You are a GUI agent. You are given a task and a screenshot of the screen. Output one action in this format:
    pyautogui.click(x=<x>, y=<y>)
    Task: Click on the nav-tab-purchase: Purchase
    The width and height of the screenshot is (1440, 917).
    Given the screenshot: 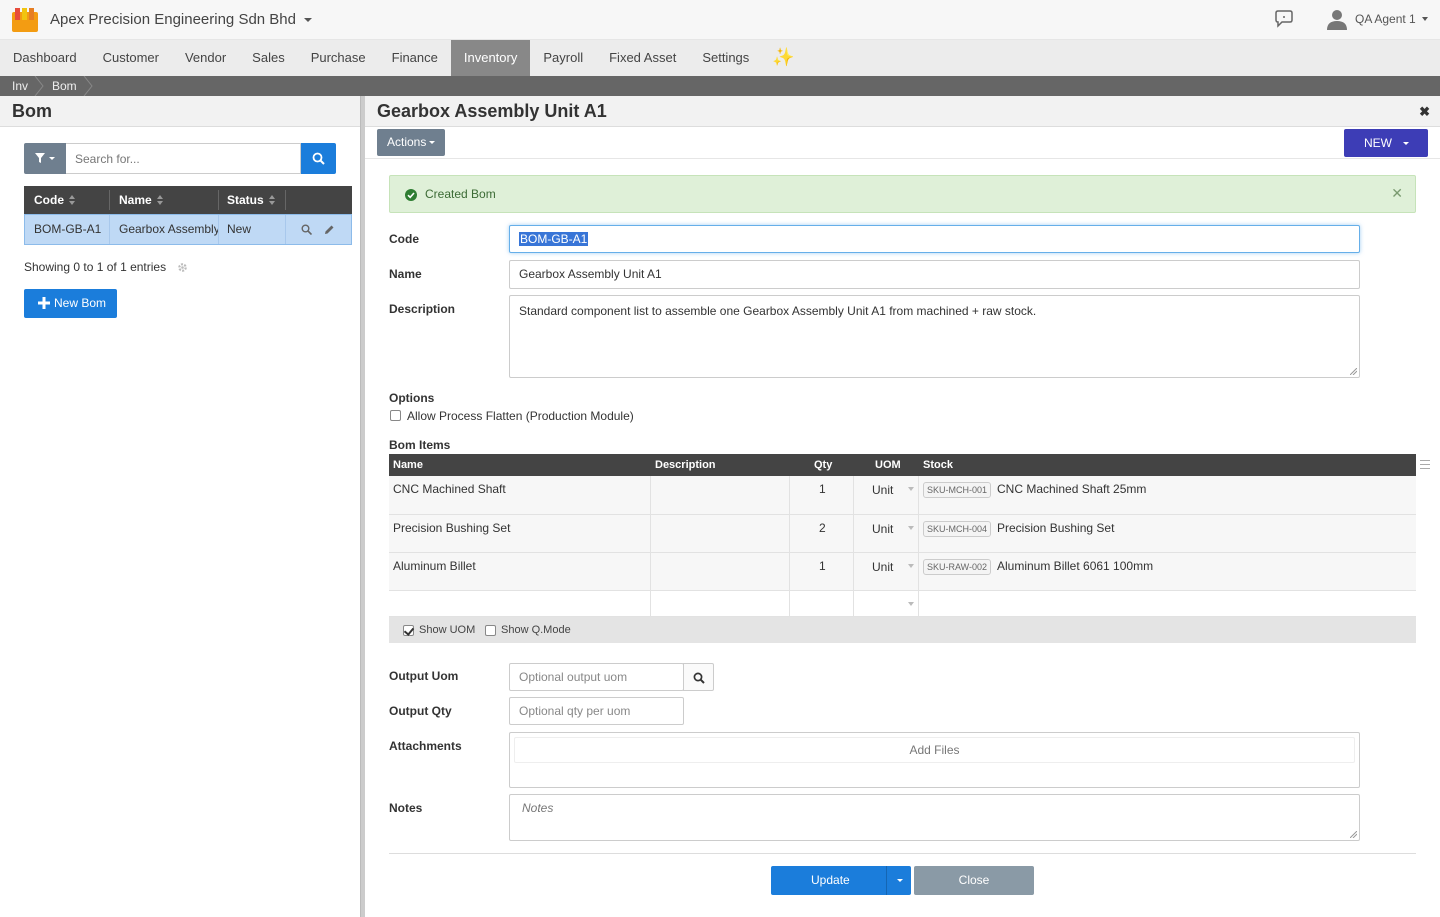 What is the action you would take?
    pyautogui.click(x=338, y=58)
    